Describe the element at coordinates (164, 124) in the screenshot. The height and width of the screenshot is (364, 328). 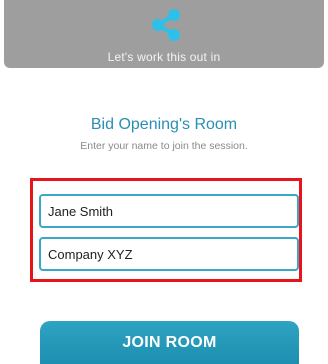
I see `page-title: Bid Opening's Room` at that location.